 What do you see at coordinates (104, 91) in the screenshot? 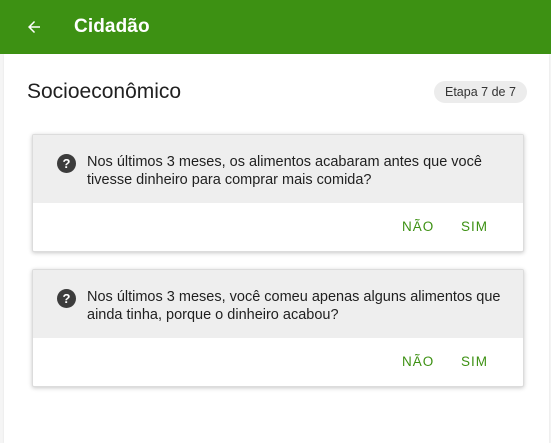
I see `page-title: Socioeconômico` at bounding box center [104, 91].